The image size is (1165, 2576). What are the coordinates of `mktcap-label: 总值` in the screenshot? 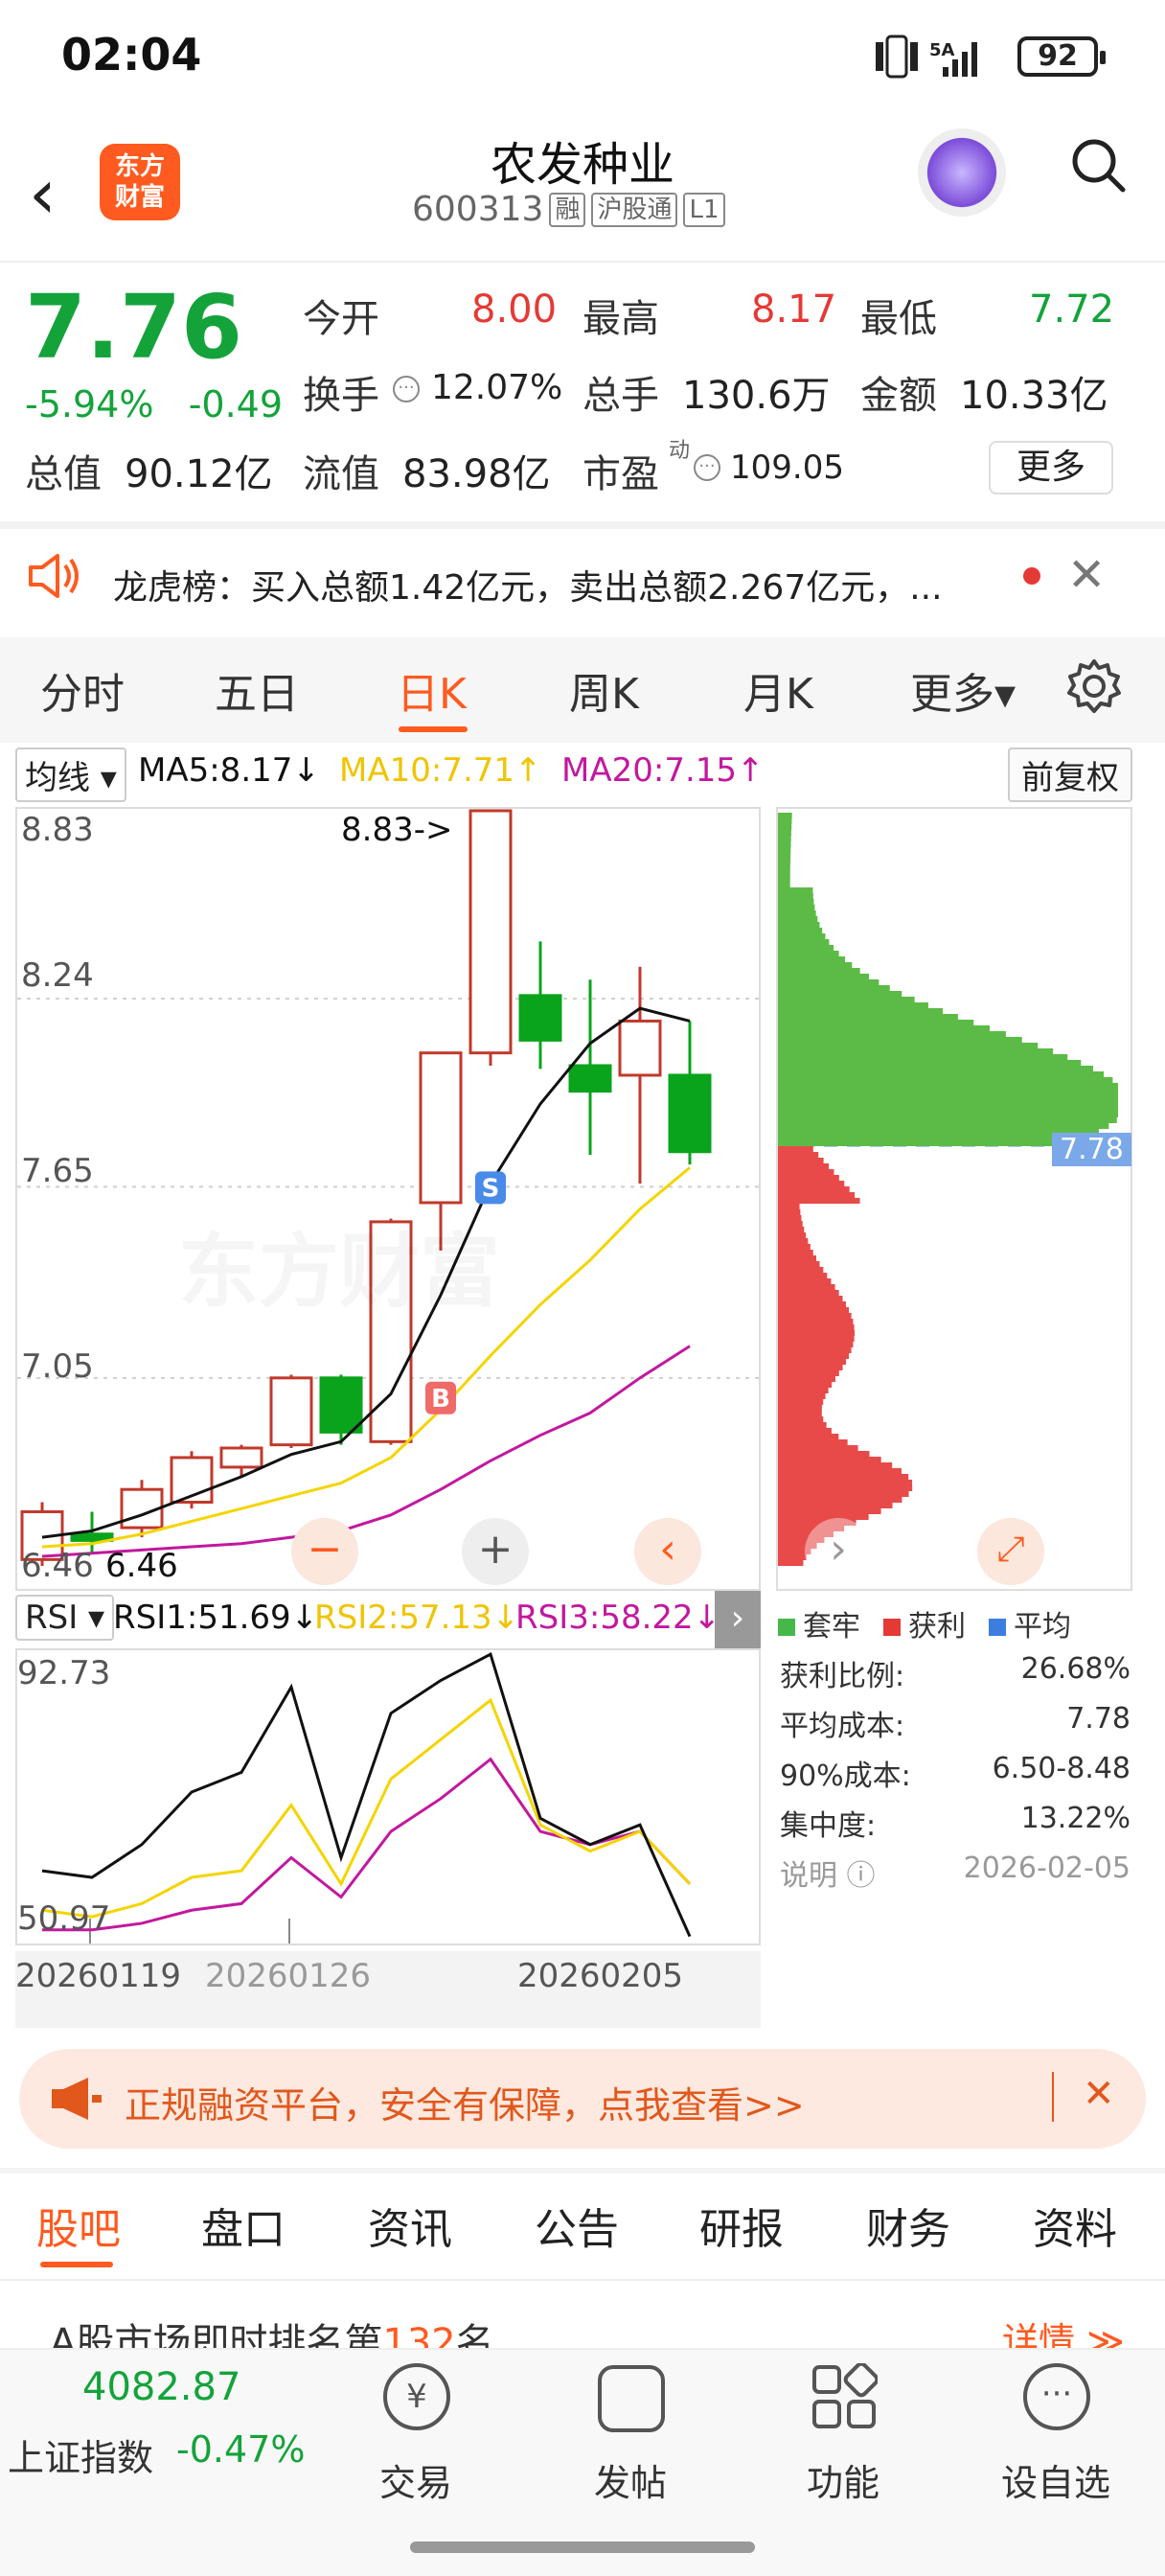 It's located at (64, 474).